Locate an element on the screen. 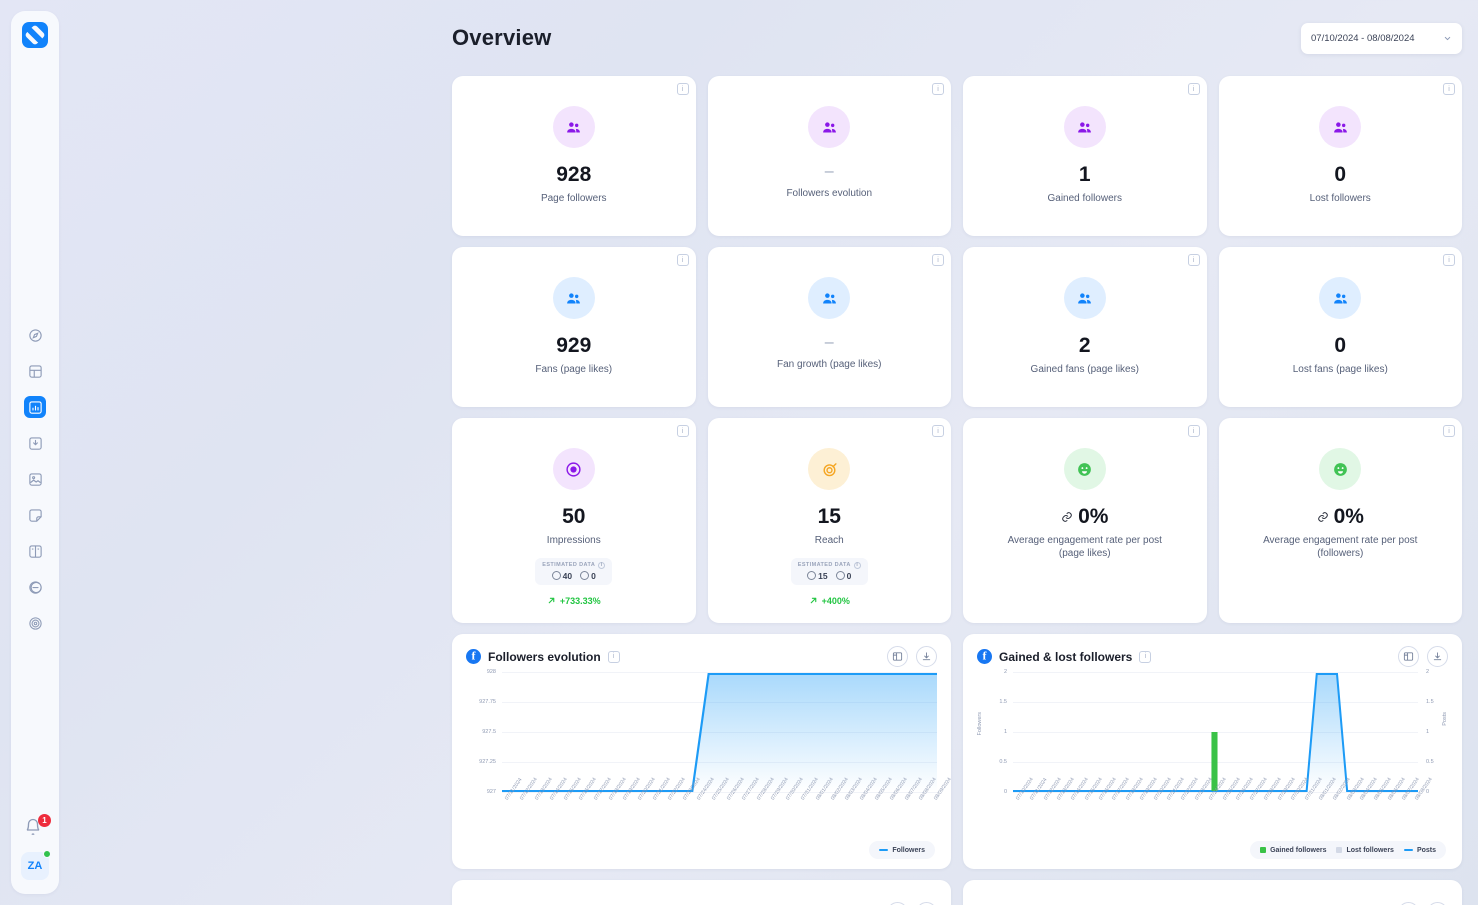 This screenshot has width=1478, height=905. legend-item-posts: Posts is located at coordinates (1419, 850).